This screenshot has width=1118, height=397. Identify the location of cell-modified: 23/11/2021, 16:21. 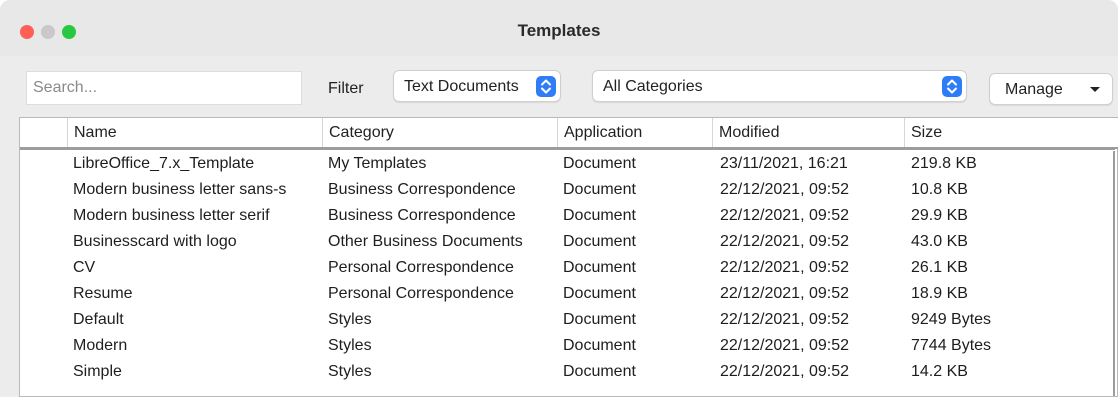
(784, 163).